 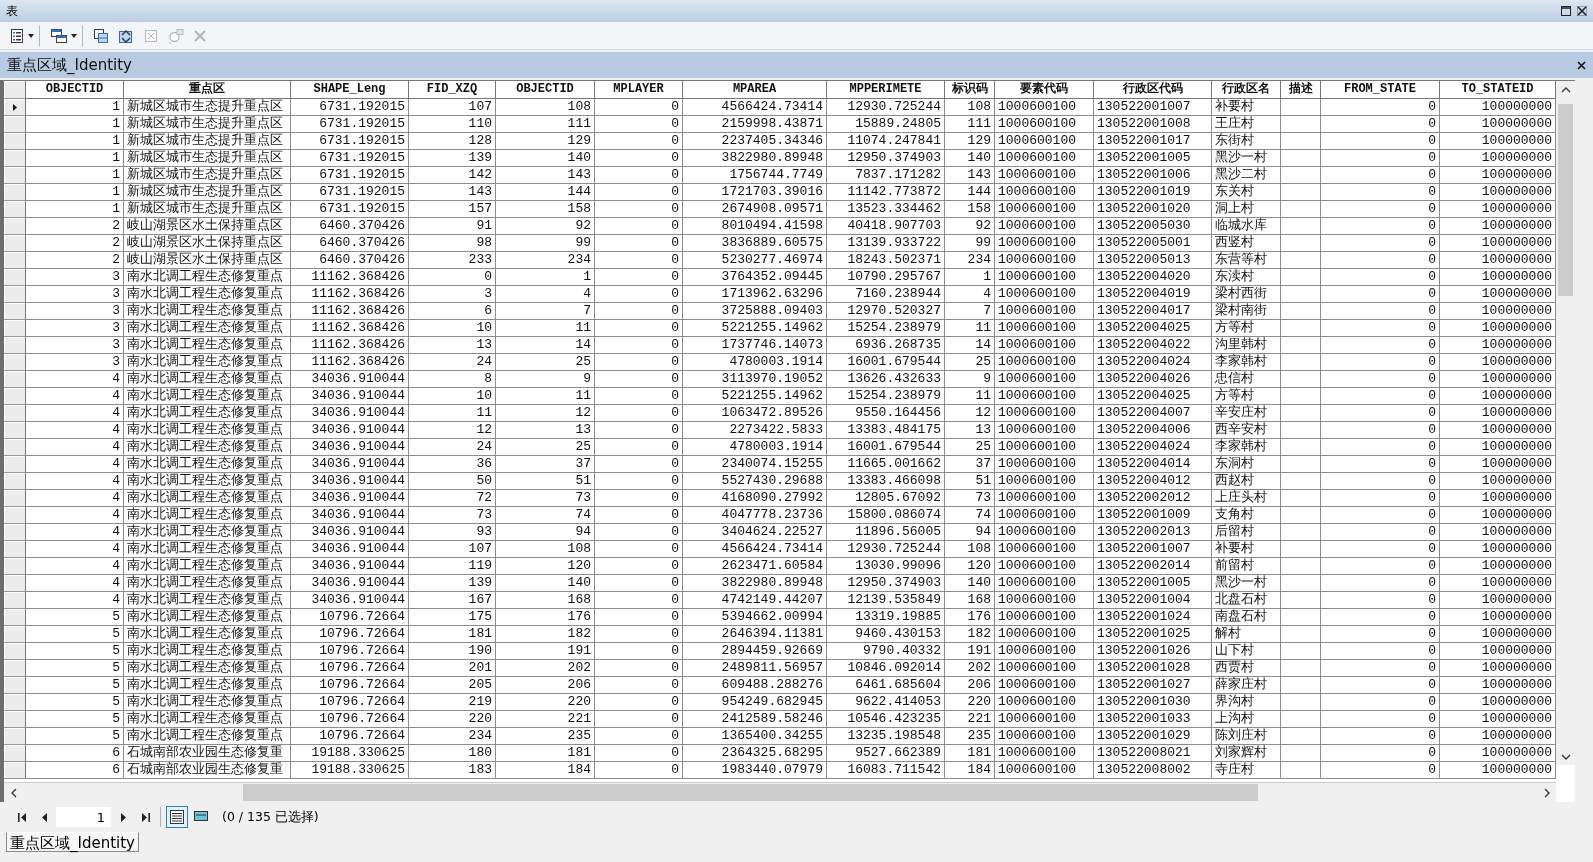 I want to click on table-cell: 91, so click(x=452, y=226).